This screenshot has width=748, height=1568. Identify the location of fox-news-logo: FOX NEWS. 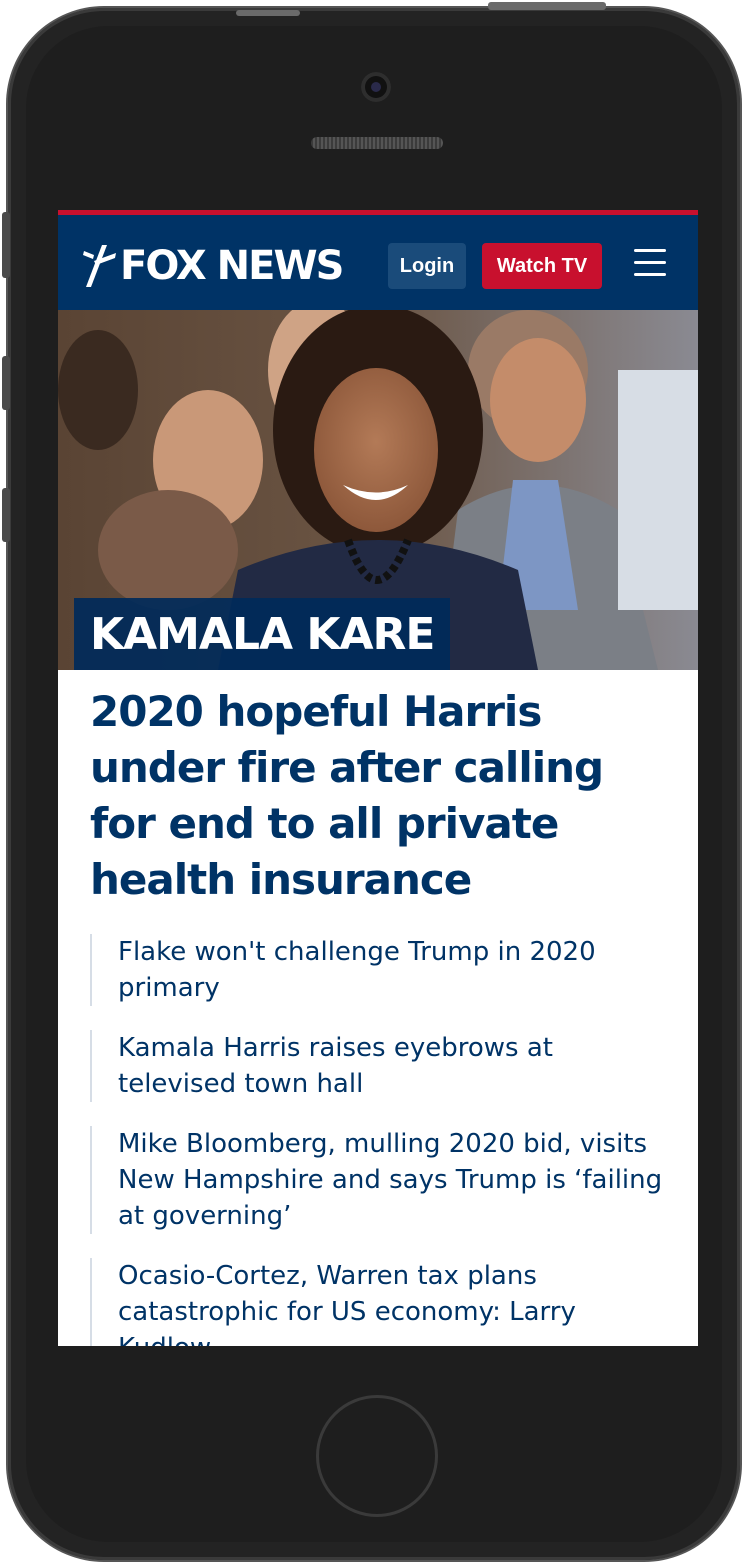
(213, 266).